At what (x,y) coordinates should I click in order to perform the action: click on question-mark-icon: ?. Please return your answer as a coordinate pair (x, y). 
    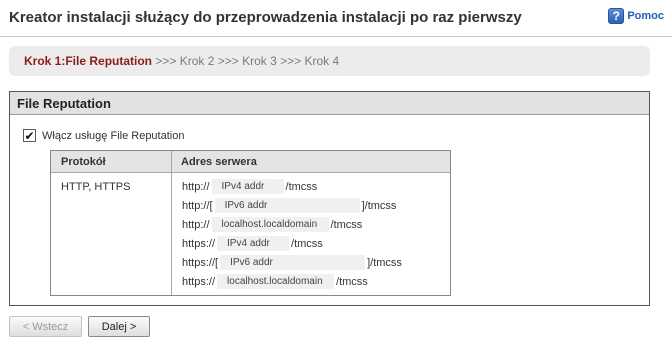
    Looking at the image, I should click on (616, 16).